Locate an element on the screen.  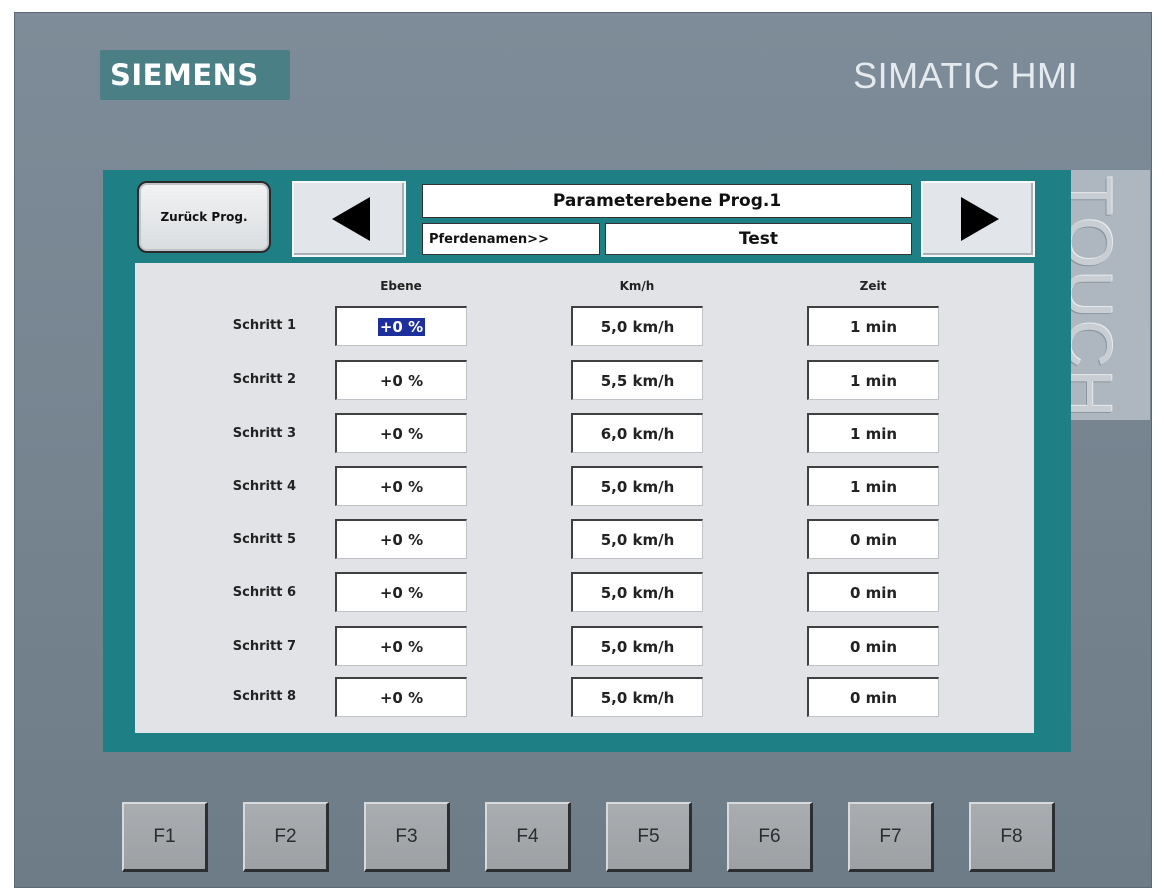
horse-name-field: Test is located at coordinates (758, 239).